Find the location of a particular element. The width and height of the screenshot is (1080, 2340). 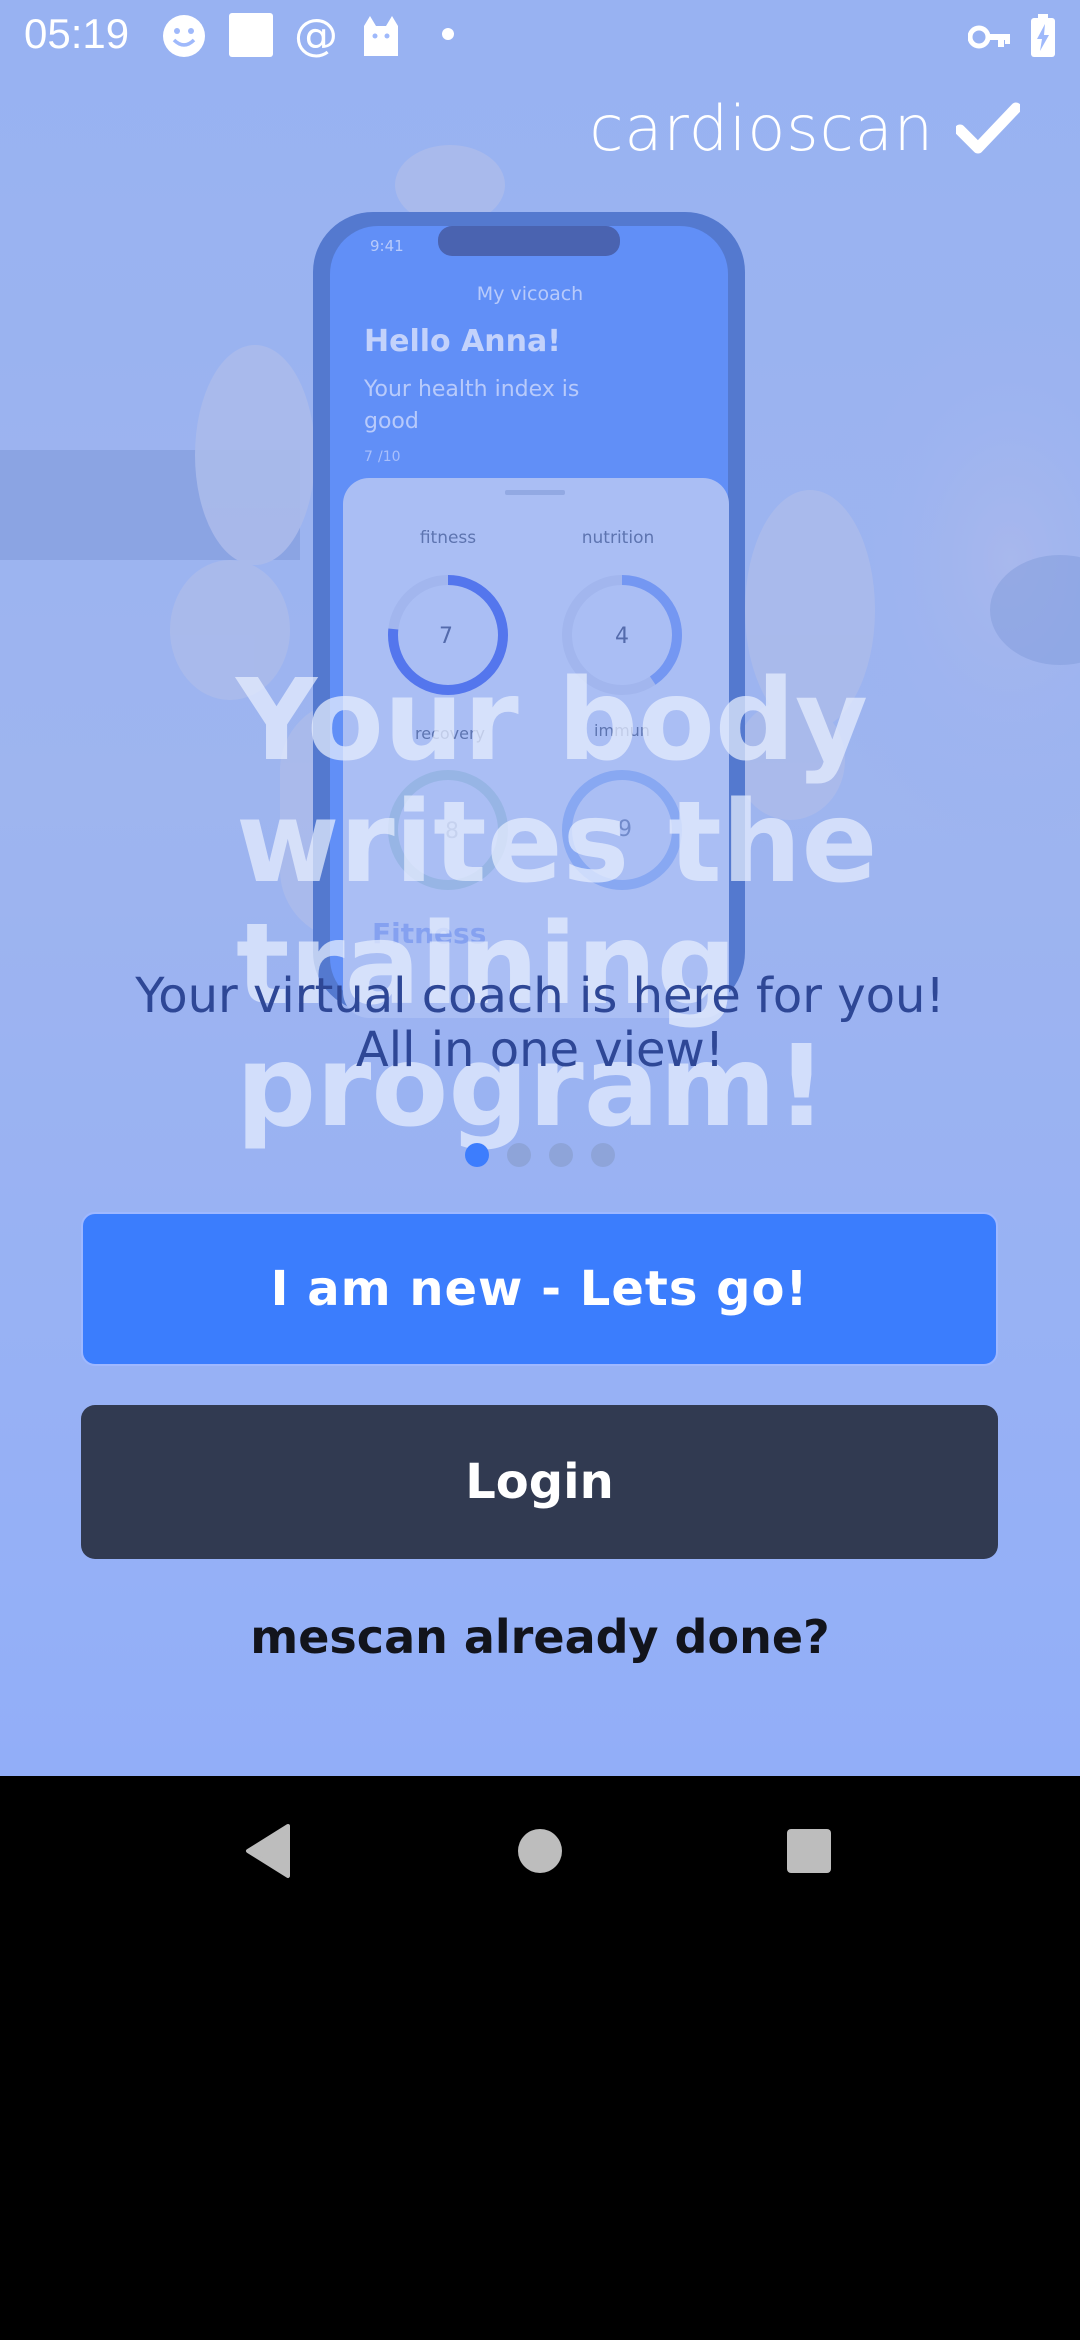

square-icon is located at coordinates (251, 35).